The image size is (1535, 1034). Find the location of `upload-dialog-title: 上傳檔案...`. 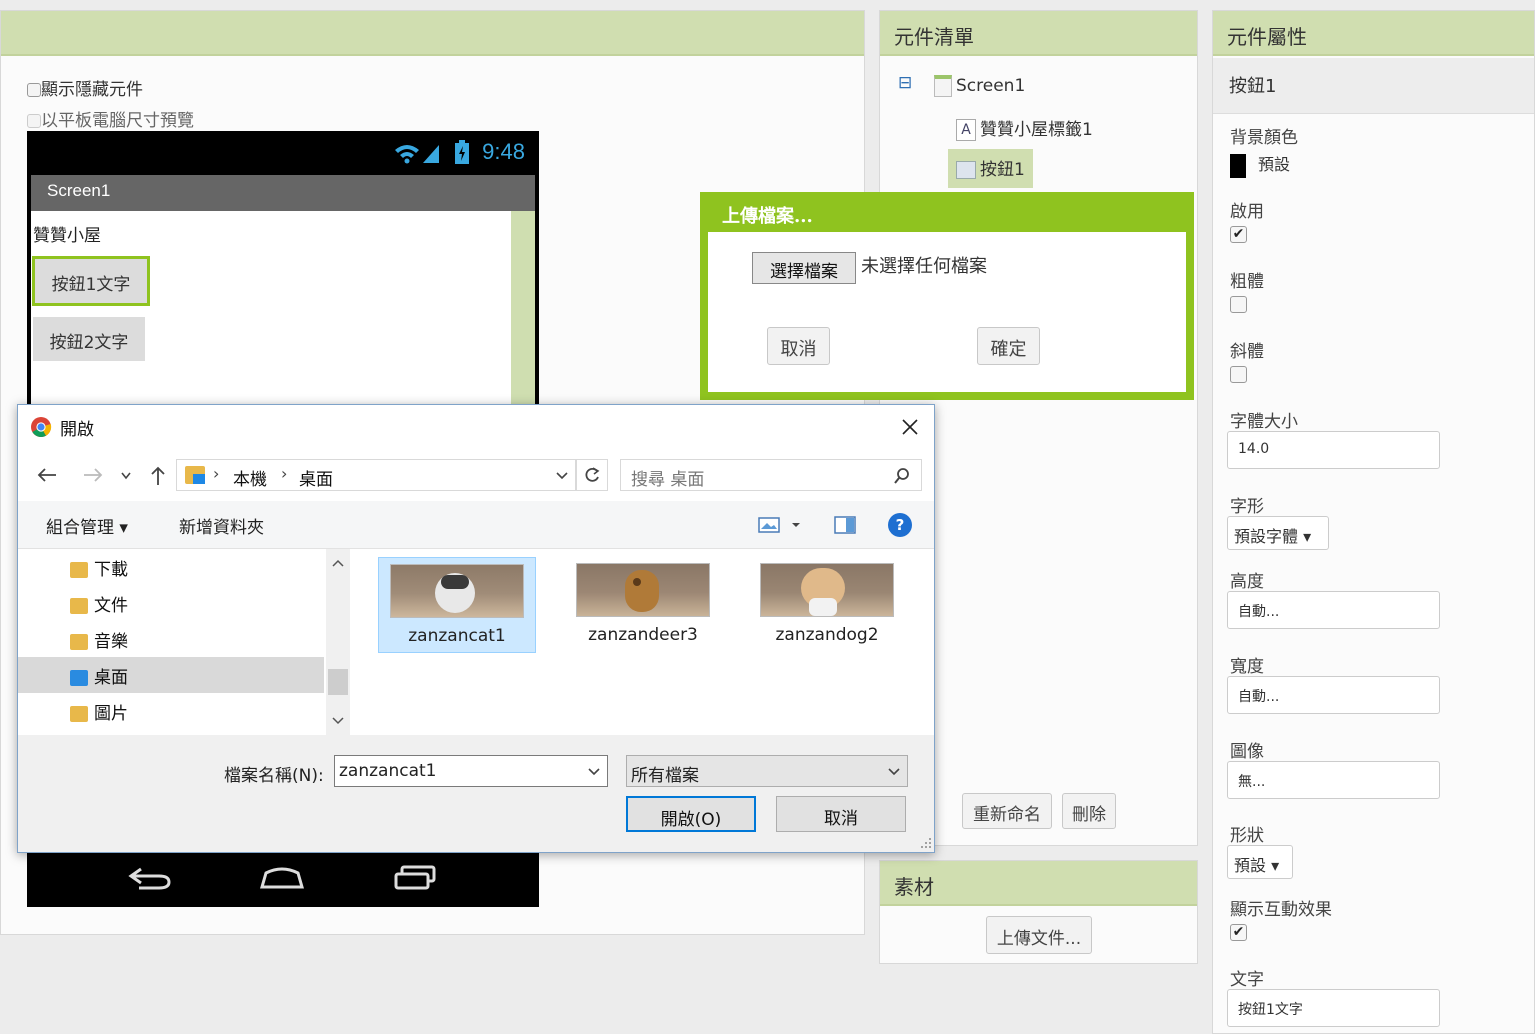

upload-dialog-title: 上傳檔案... is located at coordinates (767, 216).